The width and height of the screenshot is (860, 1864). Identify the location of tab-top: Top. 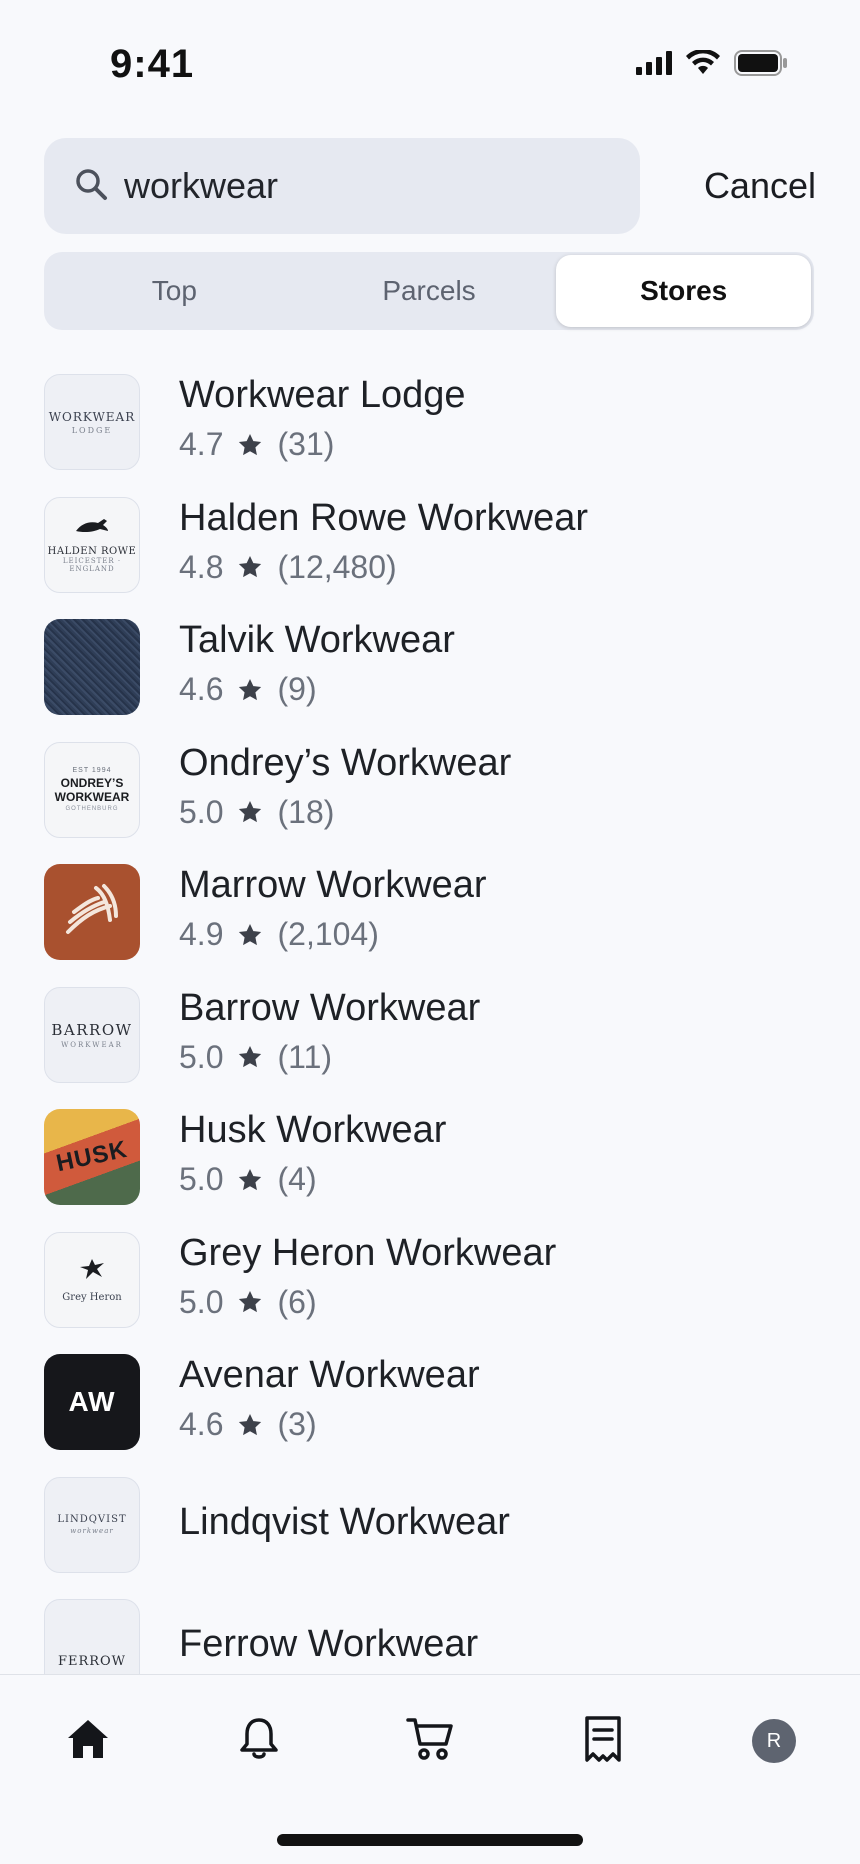
(174, 291).